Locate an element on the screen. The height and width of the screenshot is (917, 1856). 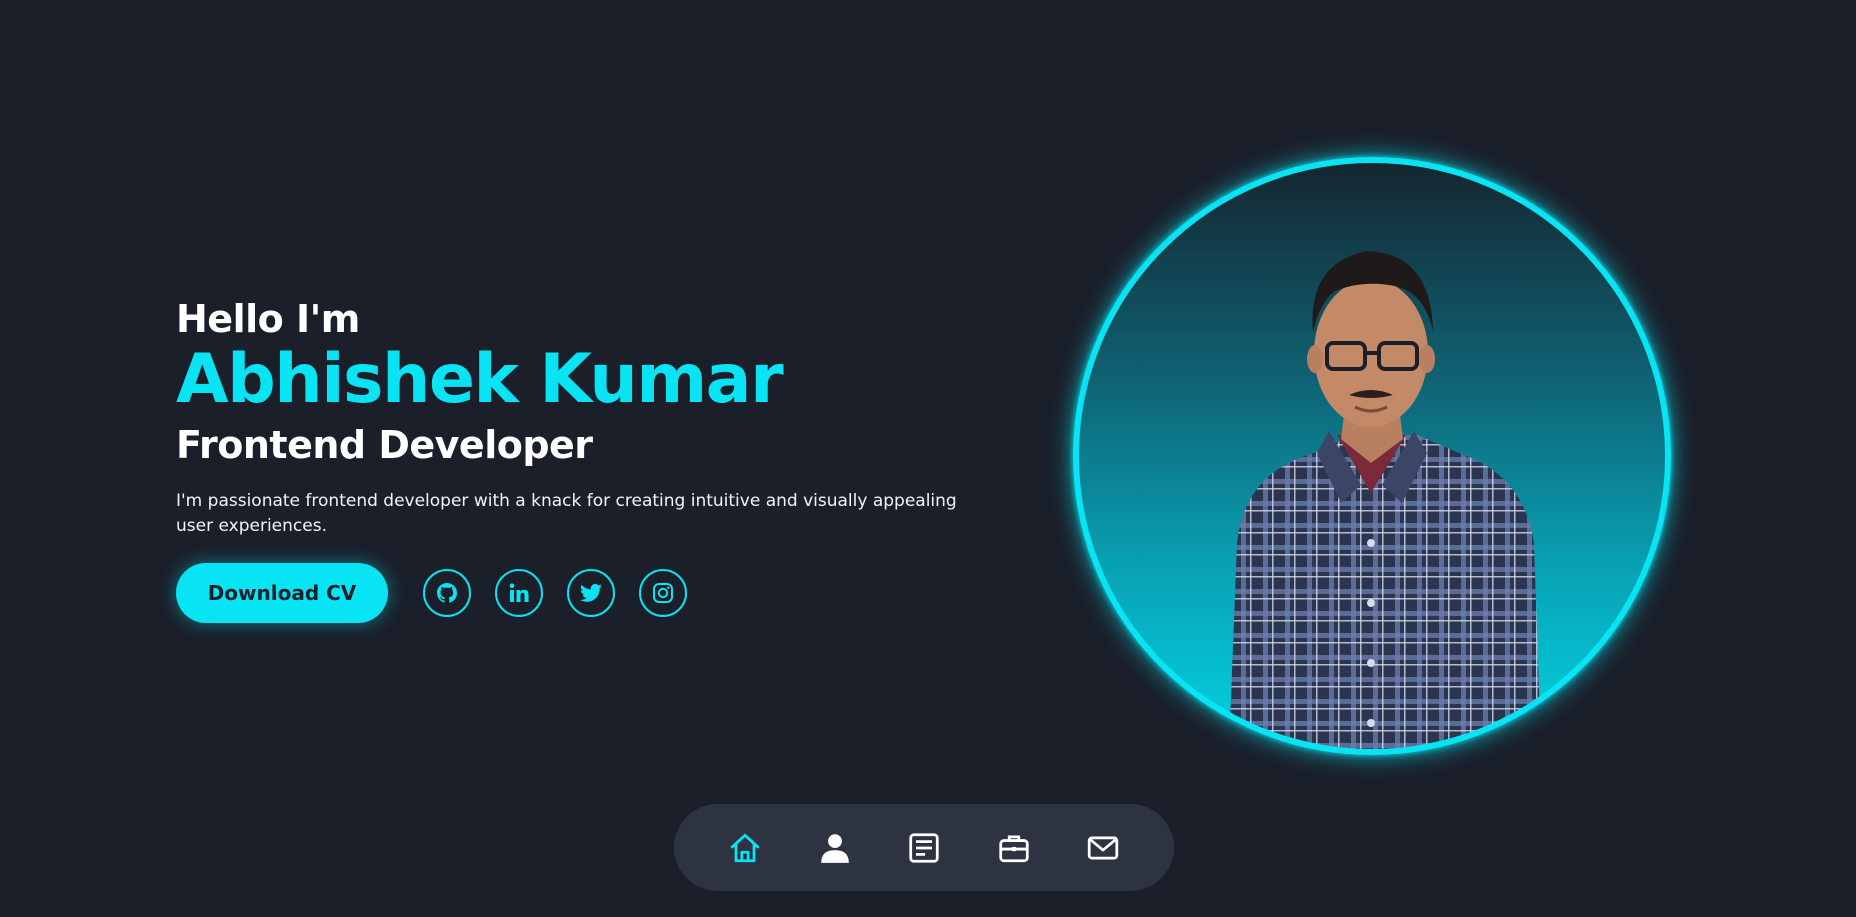
hero-role: Frontend Developer is located at coordinates (384, 445).